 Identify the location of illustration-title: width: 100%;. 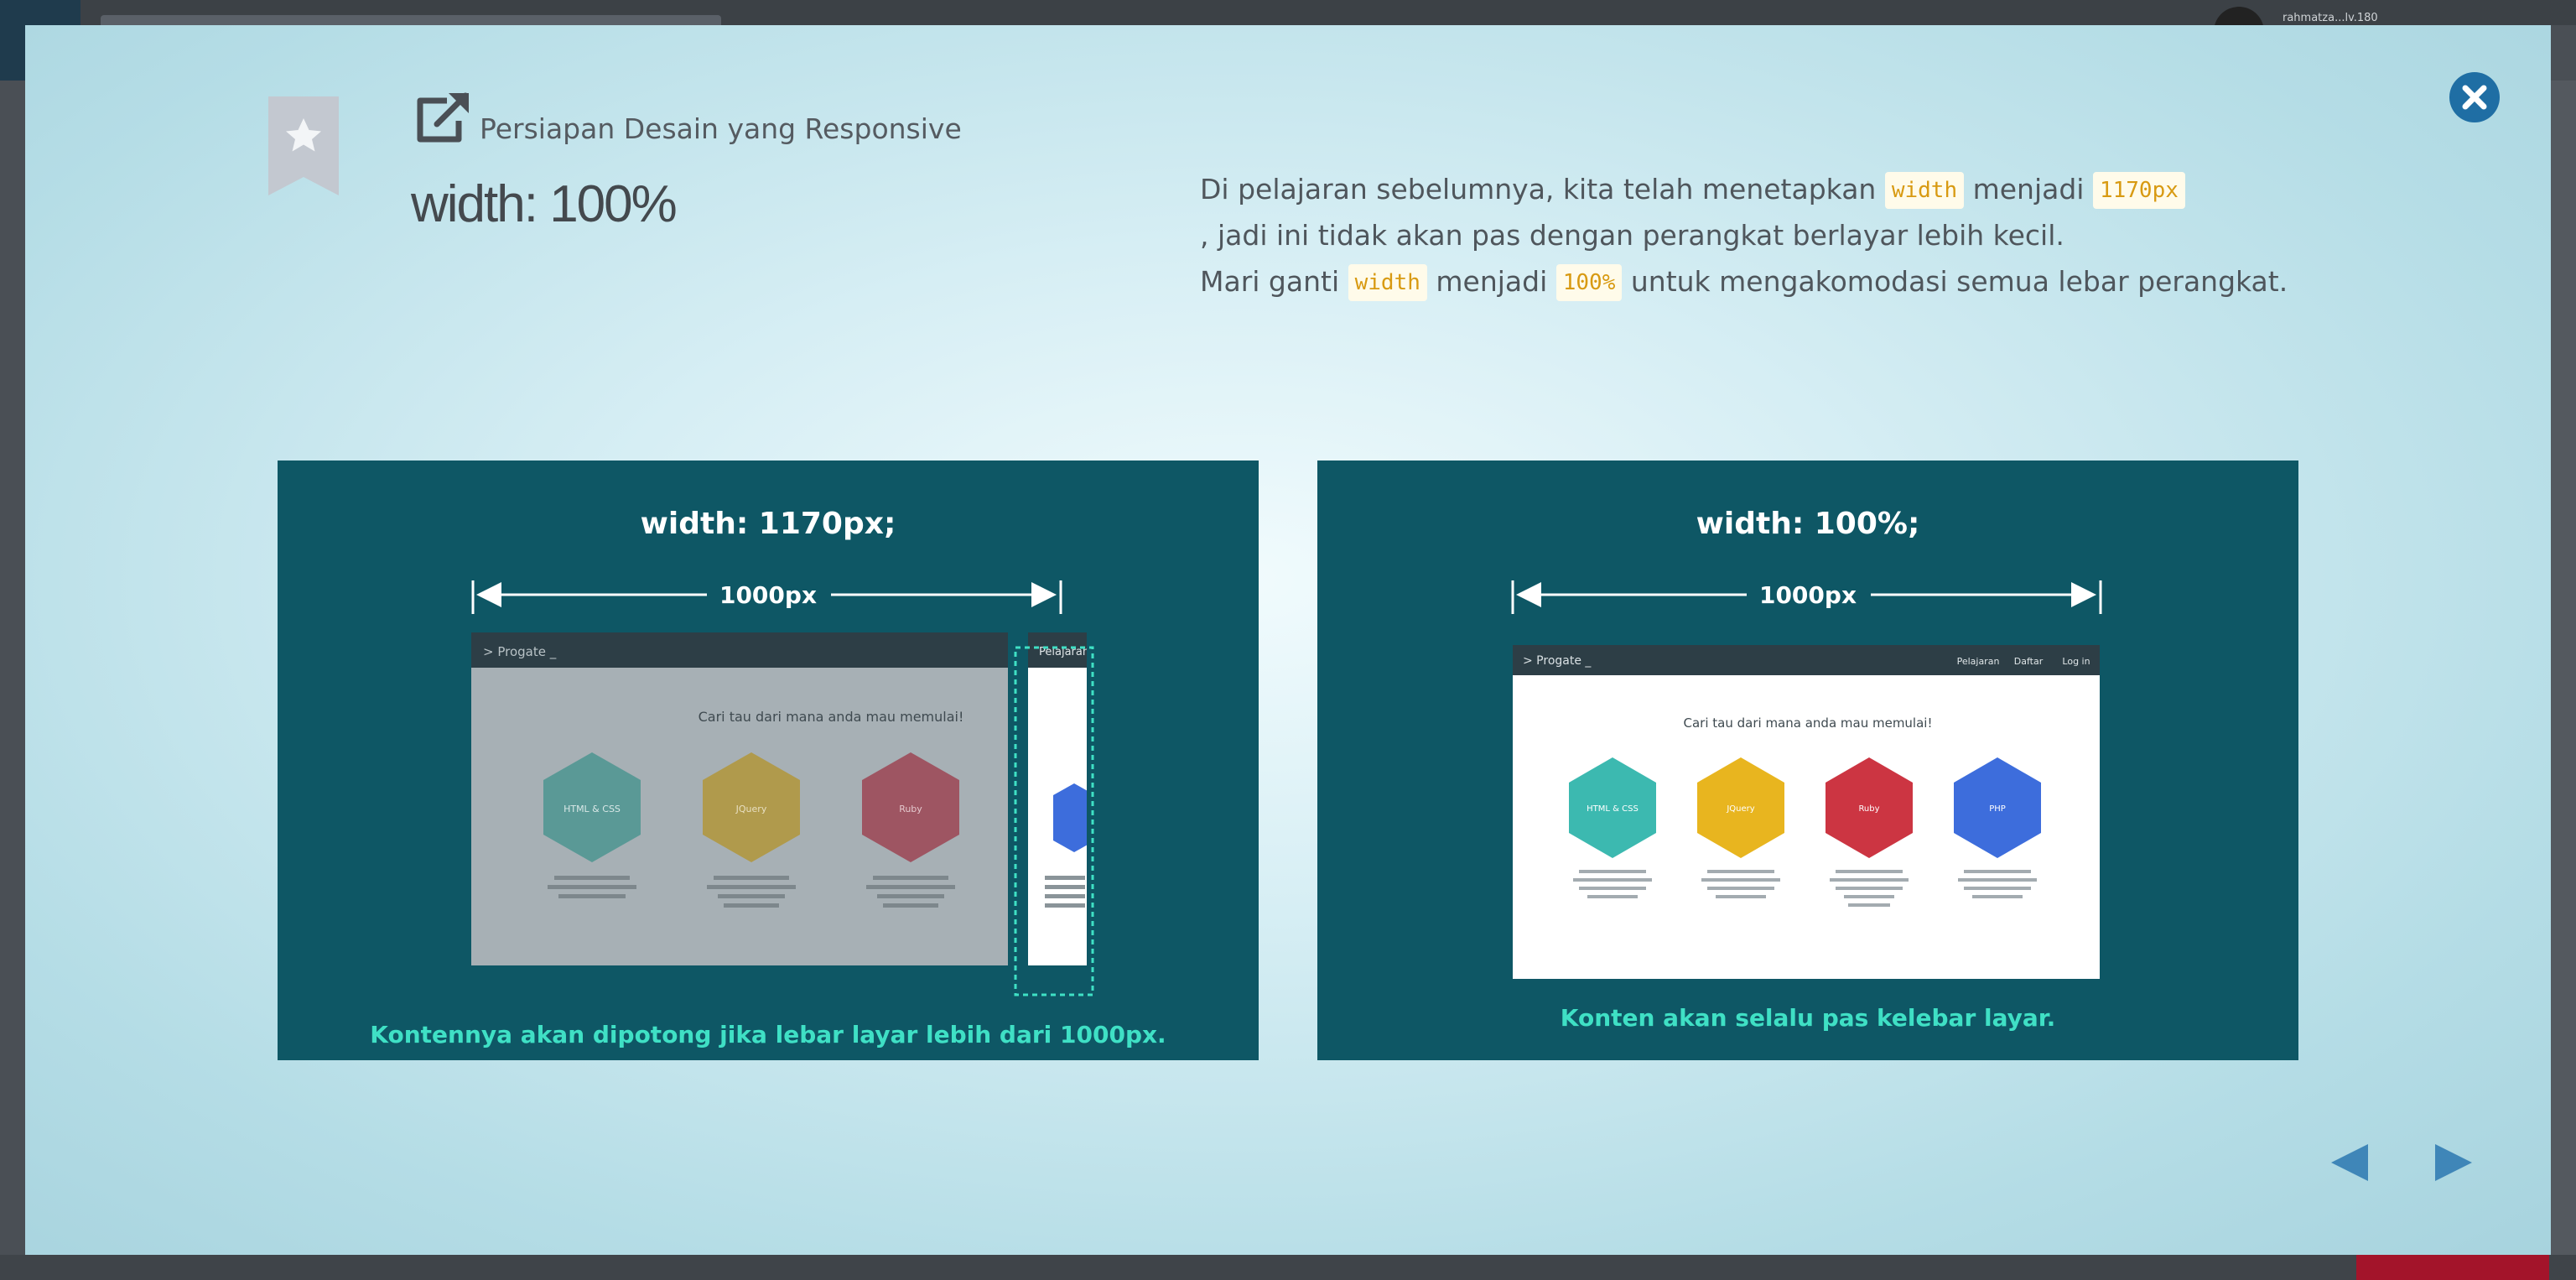
(1808, 524).